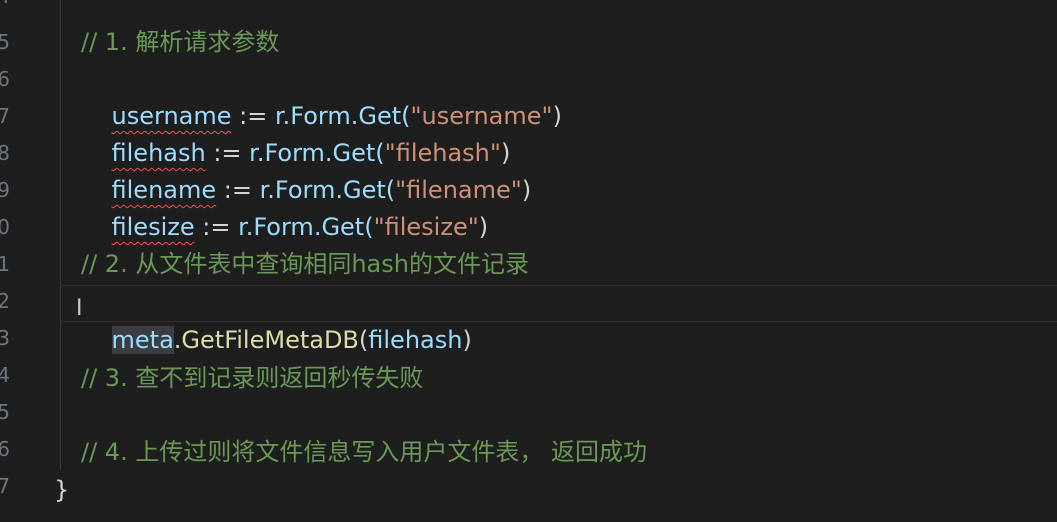 This screenshot has height=522, width=1057. I want to click on variable-filesize: filesize, so click(153, 227).